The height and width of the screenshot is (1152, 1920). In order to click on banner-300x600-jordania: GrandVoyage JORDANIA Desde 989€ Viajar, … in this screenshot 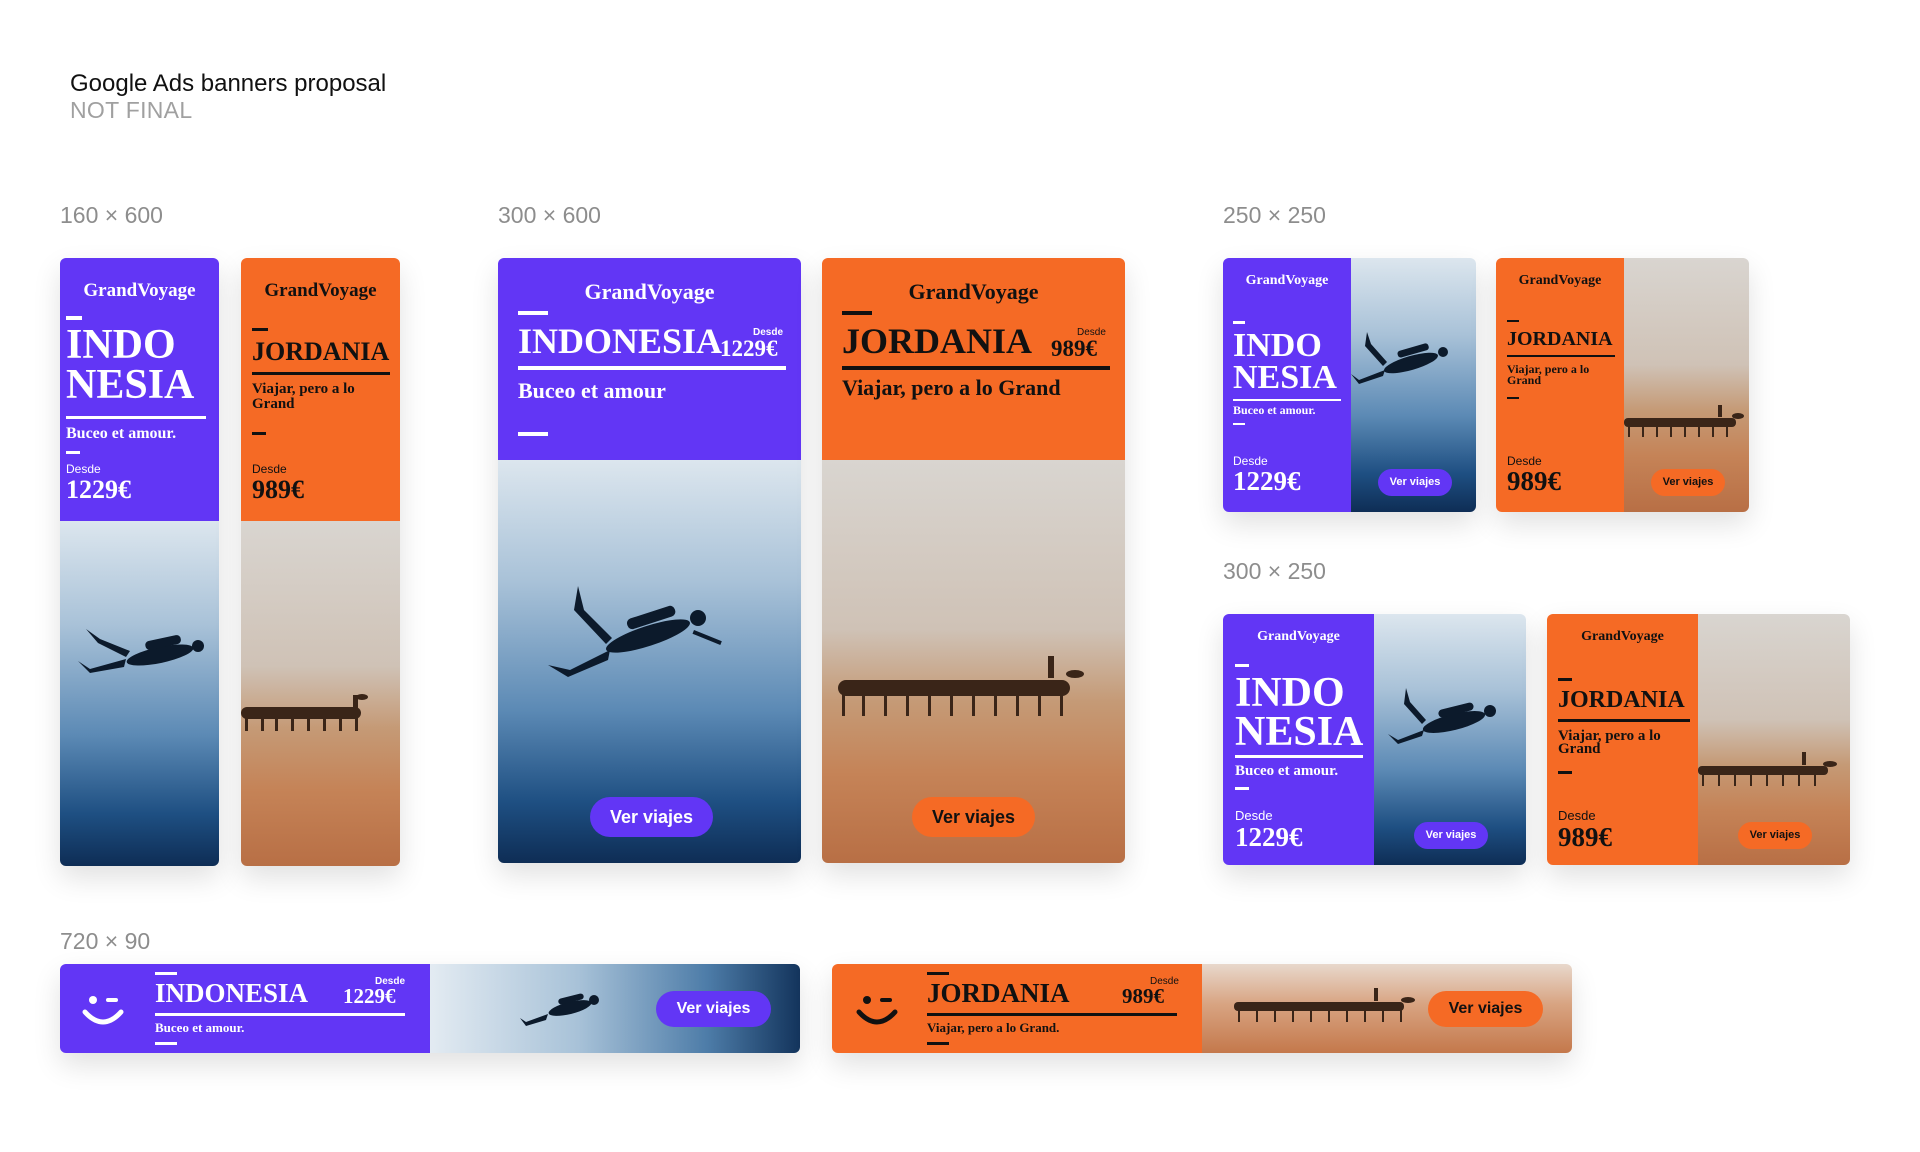, I will do `click(973, 560)`.